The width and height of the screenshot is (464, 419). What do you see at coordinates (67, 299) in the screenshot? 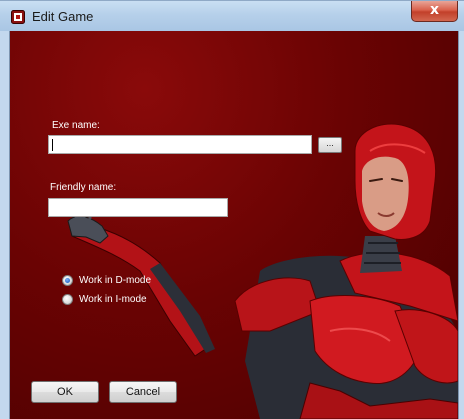
I see `radio-button-unchecked` at bounding box center [67, 299].